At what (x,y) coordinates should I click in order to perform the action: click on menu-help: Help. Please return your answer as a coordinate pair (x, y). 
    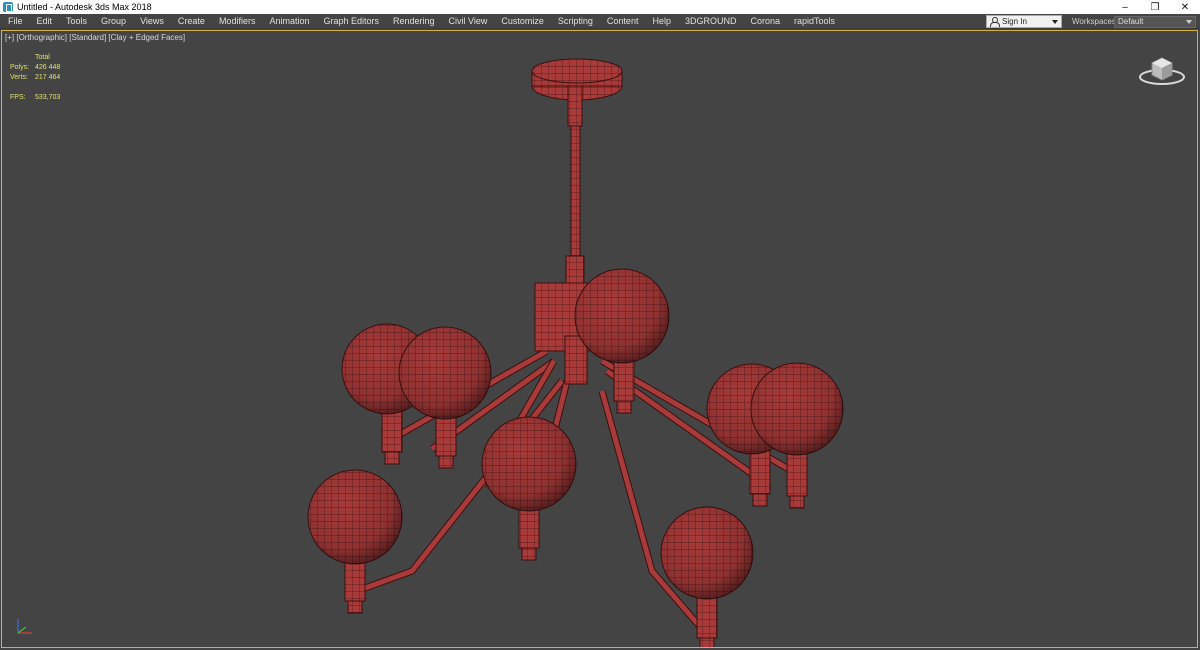
    Looking at the image, I should click on (661, 21).